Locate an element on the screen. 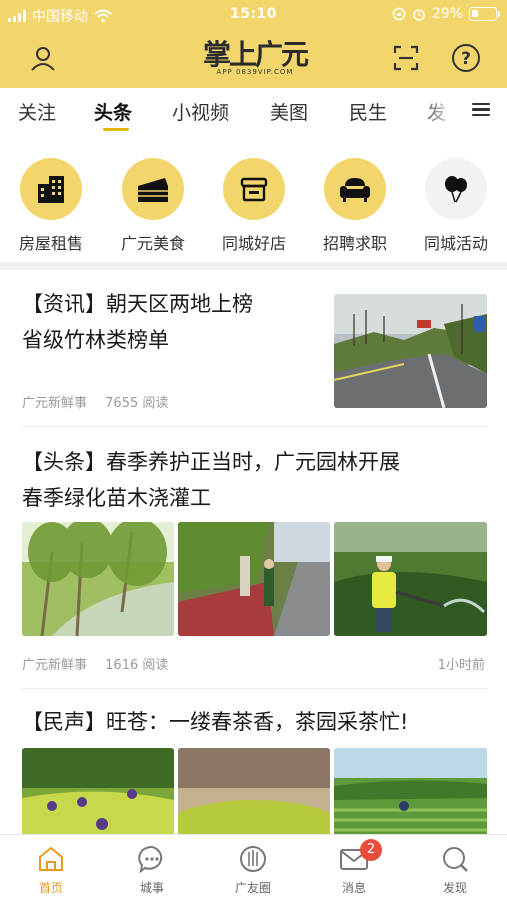 The width and height of the screenshot is (507, 900). channel-tabs: 关注 头条 小视频 美图 民生 发 is located at coordinates (253, 111).